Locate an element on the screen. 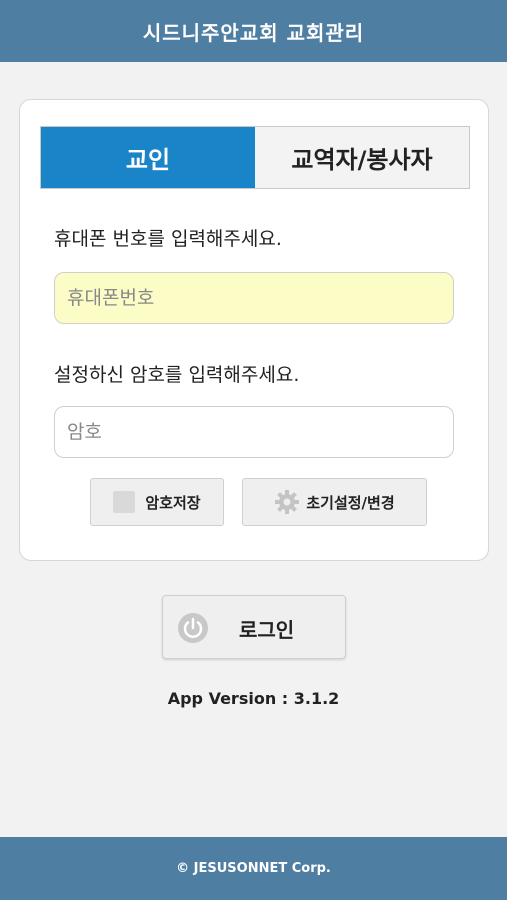  app-footer: © JESUSONNET Corp. is located at coordinates (253, 868).